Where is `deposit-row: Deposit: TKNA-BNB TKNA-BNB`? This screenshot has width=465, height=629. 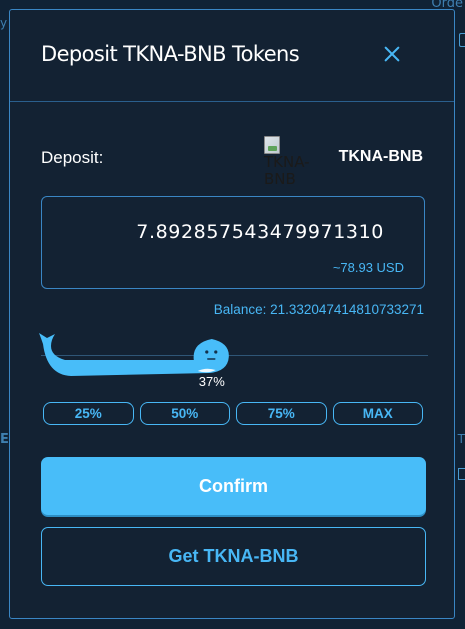
deposit-row: Deposit: TKNA-BNB TKNA-BNB is located at coordinates (232, 166).